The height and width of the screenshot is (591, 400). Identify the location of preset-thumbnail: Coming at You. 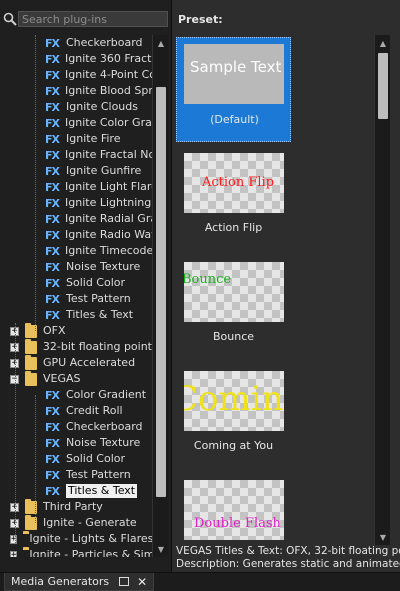
(234, 401).